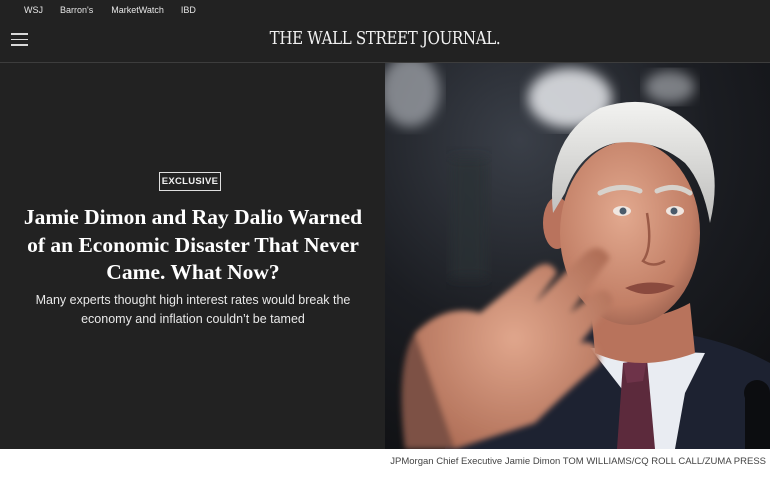 This screenshot has height=484, width=770. Describe the element at coordinates (385, 9) in the screenshot. I see `top-navigation: WSJ Barron's MarketWatch IBD` at that location.